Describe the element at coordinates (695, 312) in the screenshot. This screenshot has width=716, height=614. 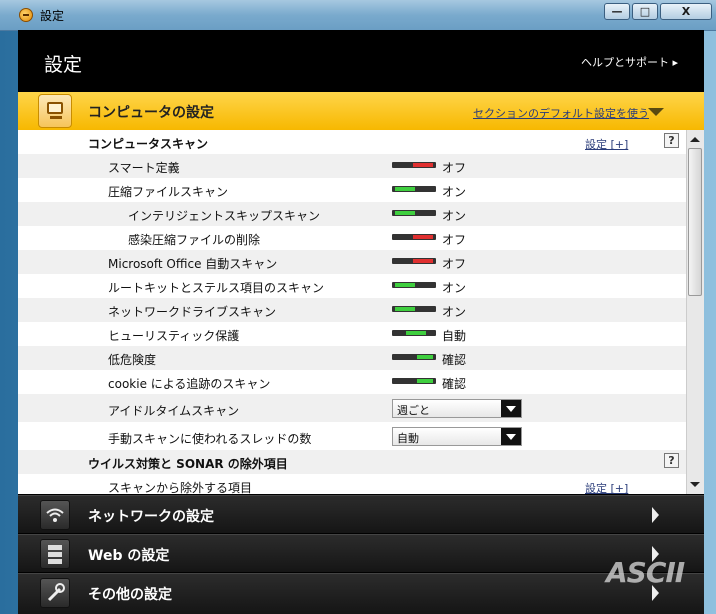
I see `vertical-scrollbar` at that location.